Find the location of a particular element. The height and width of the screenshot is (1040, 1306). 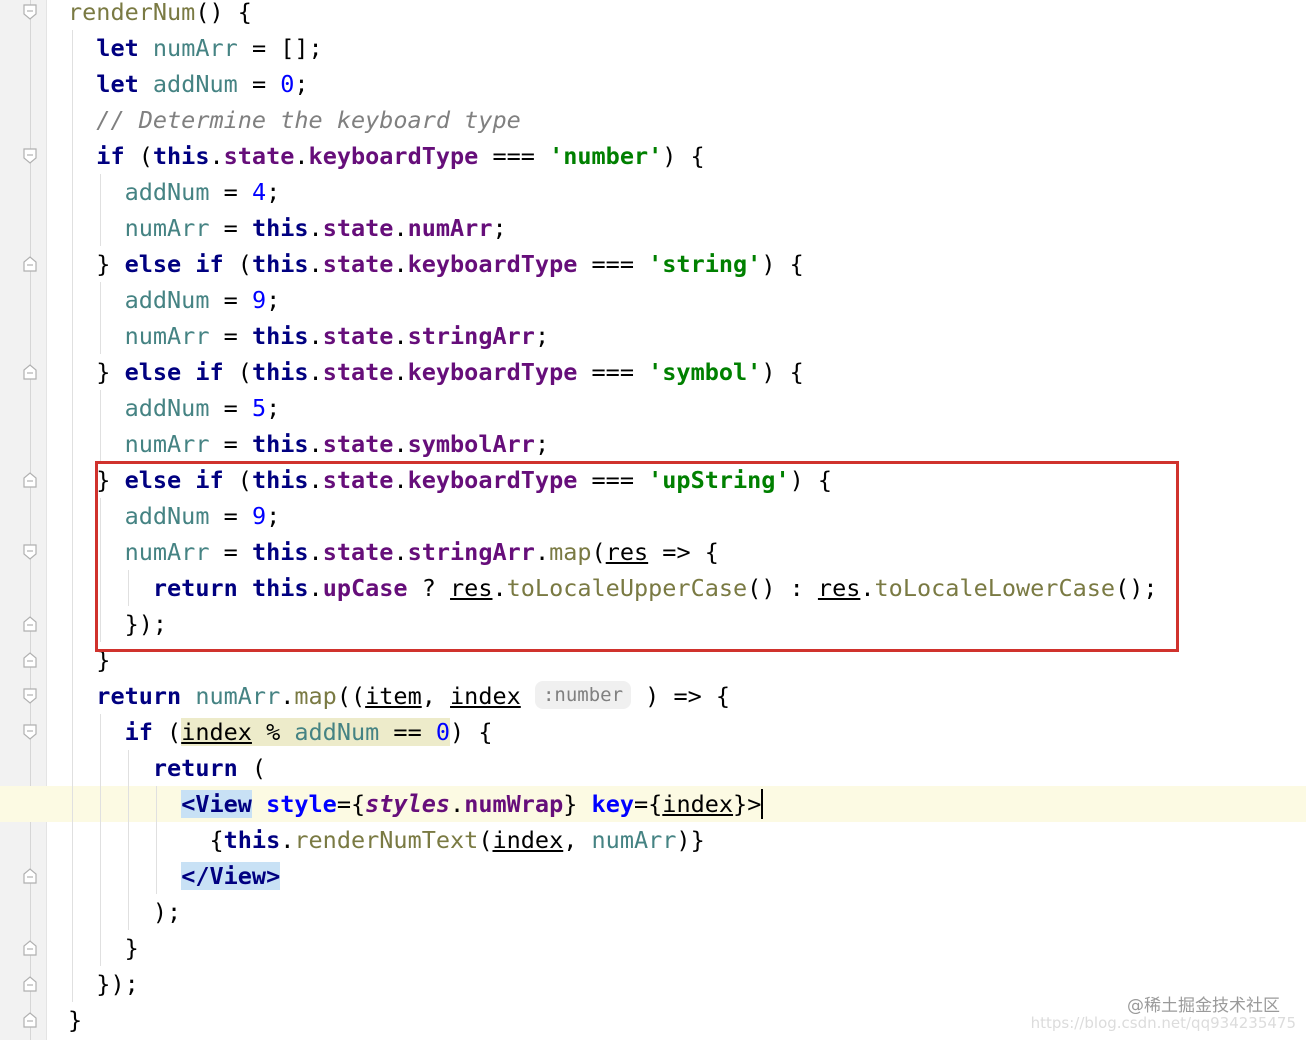

number-literal: 4 is located at coordinates (259, 192).